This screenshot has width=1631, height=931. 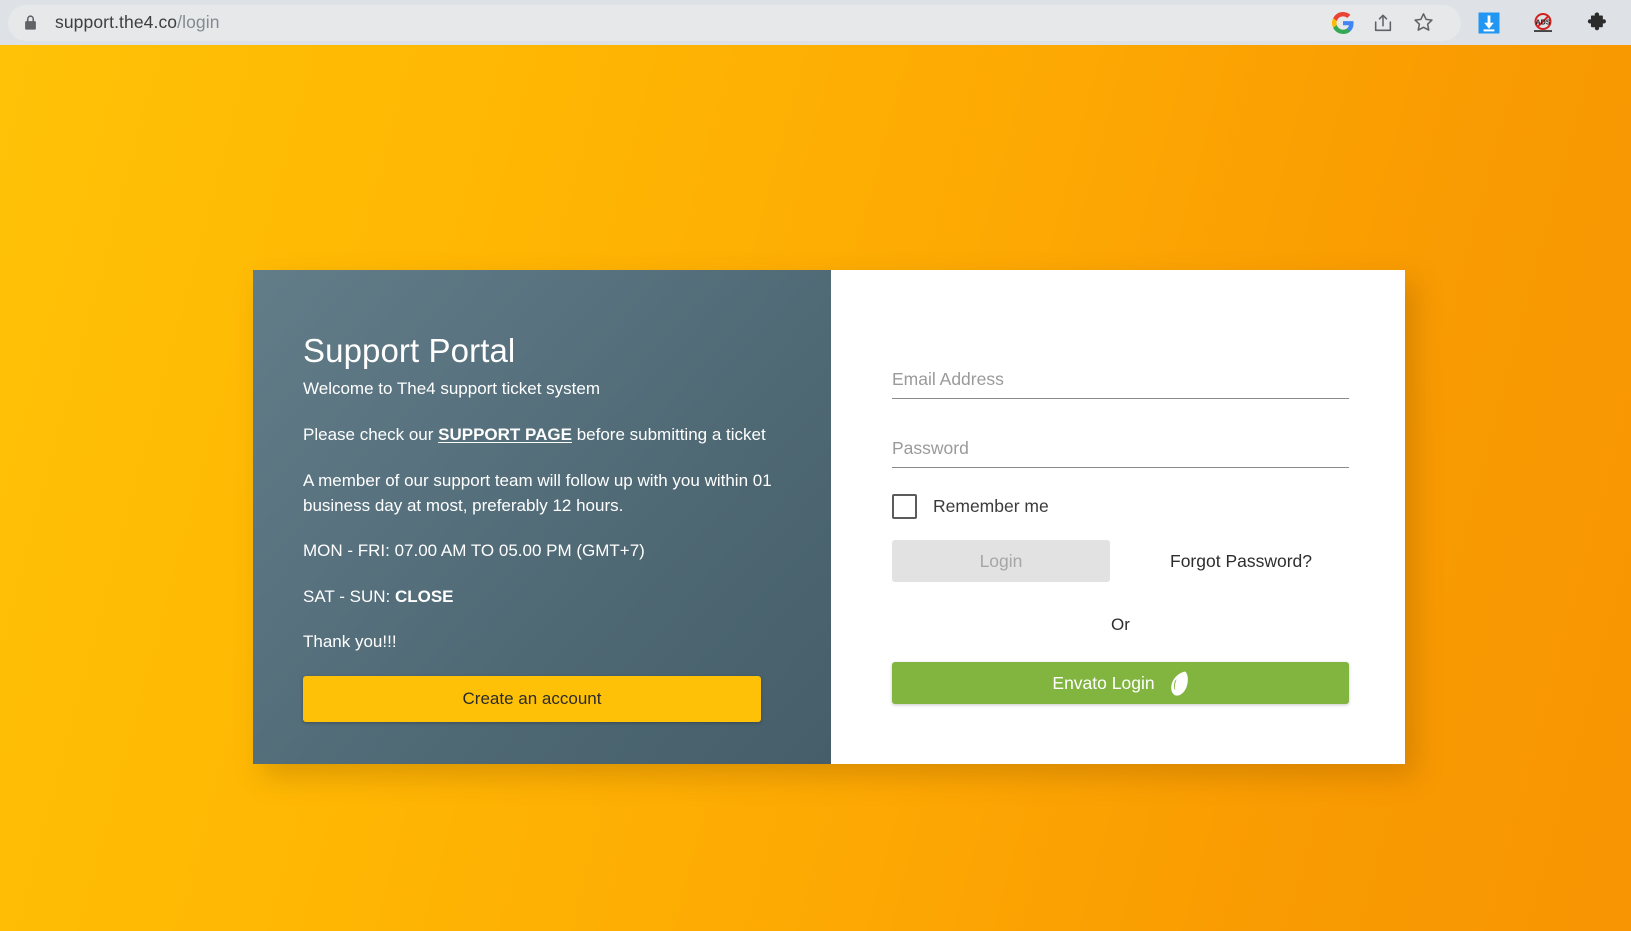 I want to click on email-input, so click(x=1120, y=382).